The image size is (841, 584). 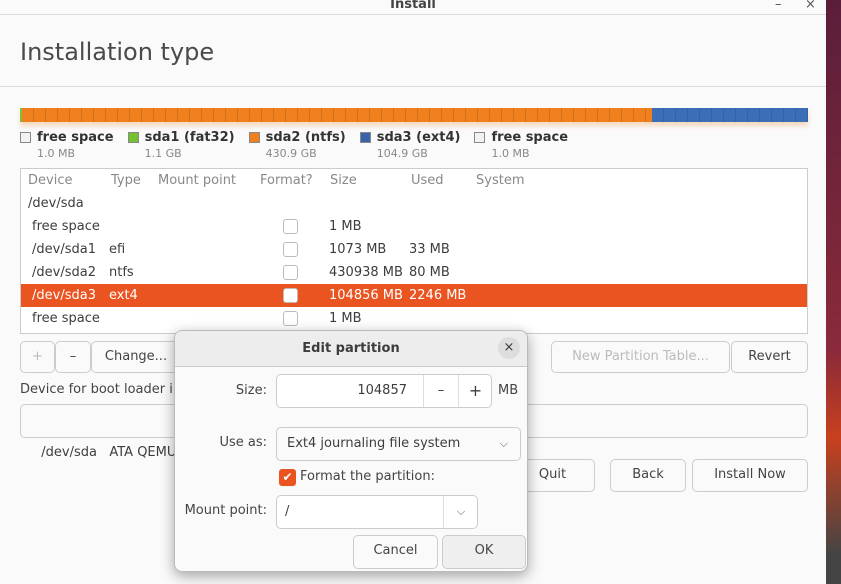 I want to click on format-checkbox: ✔, so click(x=287, y=477).